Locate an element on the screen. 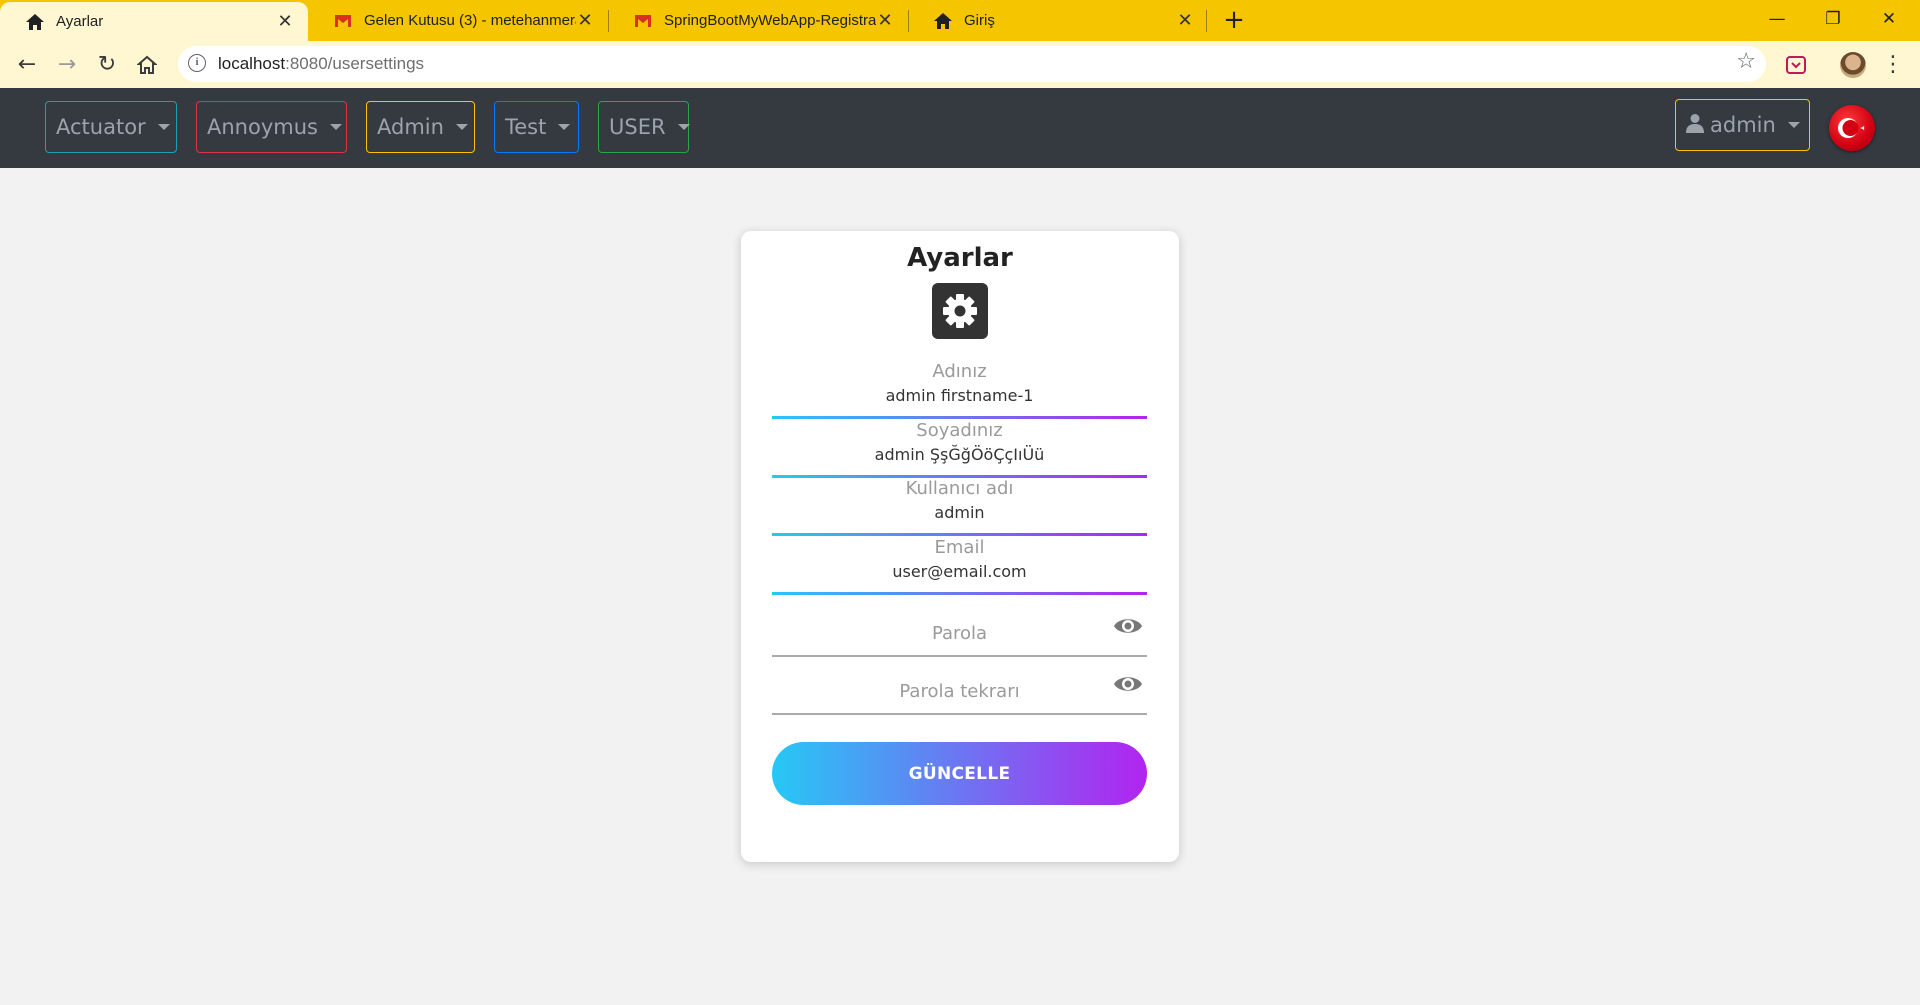 The height and width of the screenshot is (1005, 1920). username-field: Kullanıcı adı admin is located at coordinates (959, 507).